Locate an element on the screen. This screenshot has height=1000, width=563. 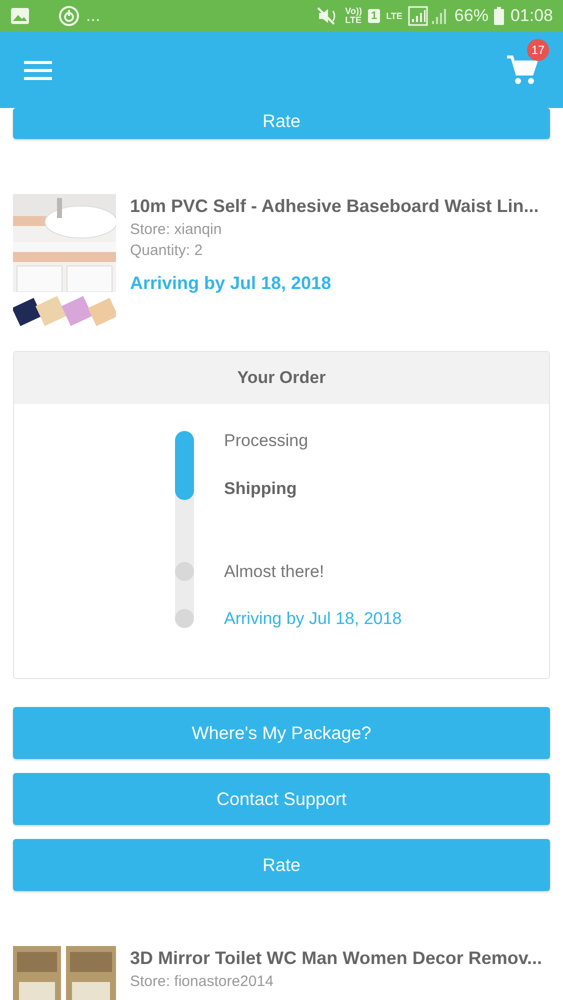
cart-icon is located at coordinates (522, 70).